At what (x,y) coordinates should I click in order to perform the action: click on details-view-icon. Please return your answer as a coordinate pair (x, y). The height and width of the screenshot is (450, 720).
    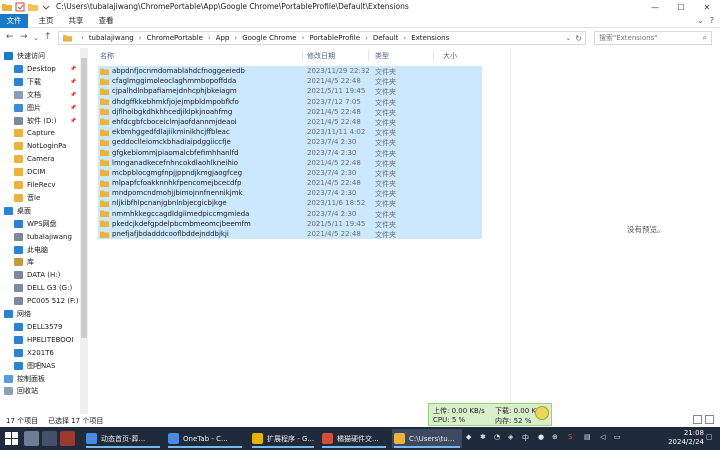
    Looking at the image, I should click on (697, 419).